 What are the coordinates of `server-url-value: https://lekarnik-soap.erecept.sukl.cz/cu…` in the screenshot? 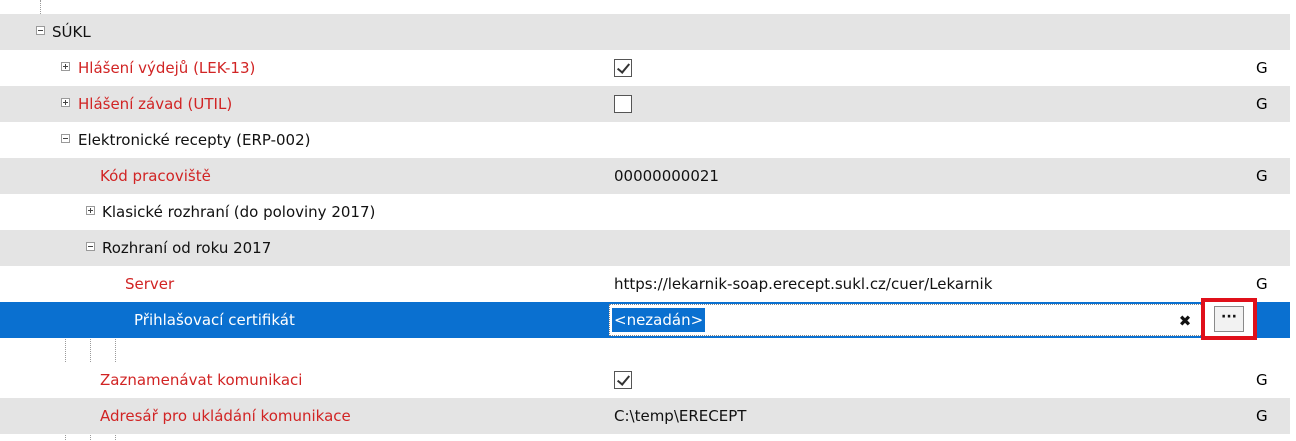 It's located at (803, 284).